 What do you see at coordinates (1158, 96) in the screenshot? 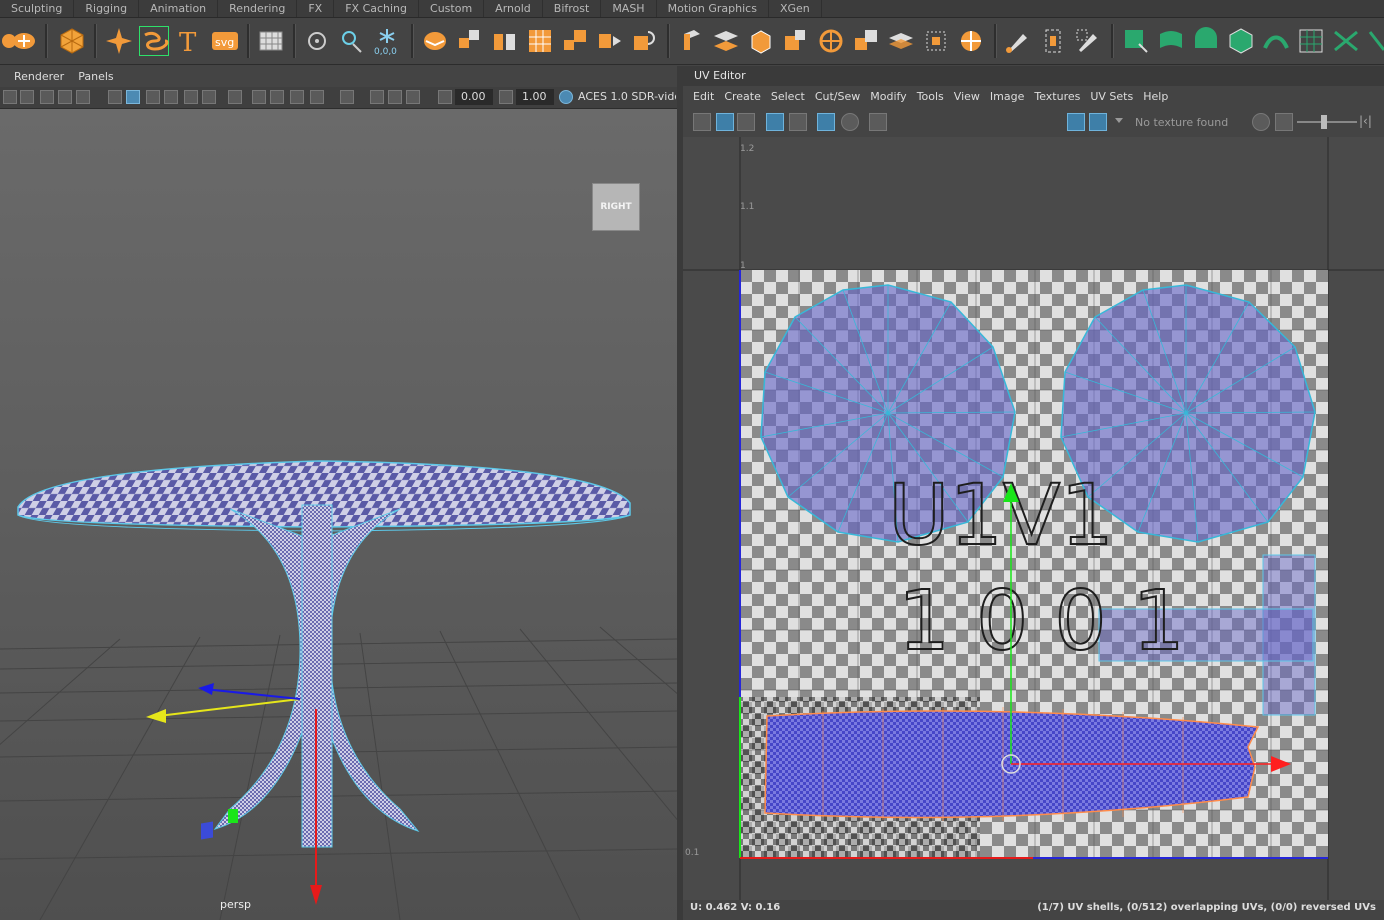
I see `uv-menu-help: Help` at bounding box center [1158, 96].